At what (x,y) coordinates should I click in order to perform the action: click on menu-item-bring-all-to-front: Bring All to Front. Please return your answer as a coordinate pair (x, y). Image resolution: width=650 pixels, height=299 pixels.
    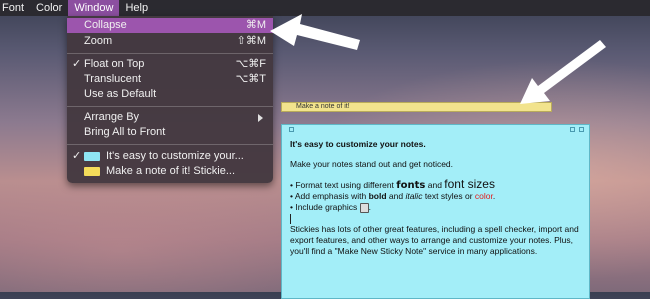
    Looking at the image, I should click on (170, 132).